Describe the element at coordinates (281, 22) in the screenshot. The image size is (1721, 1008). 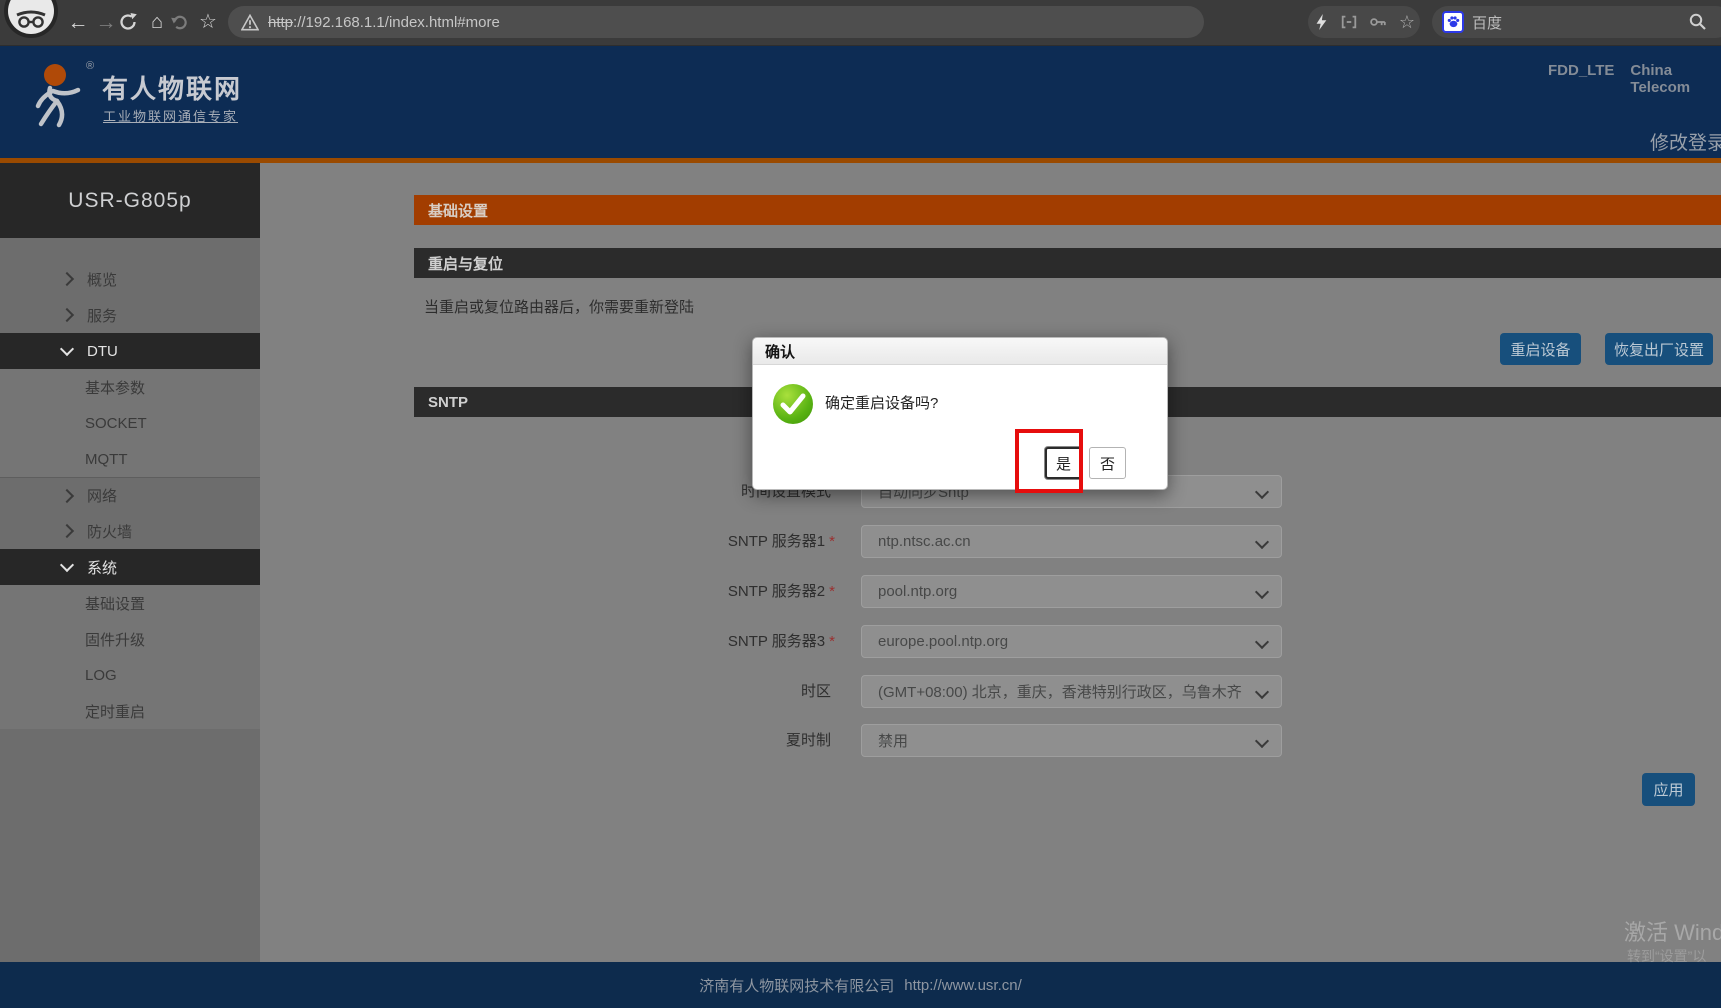
I see `url-scheme: http` at that location.